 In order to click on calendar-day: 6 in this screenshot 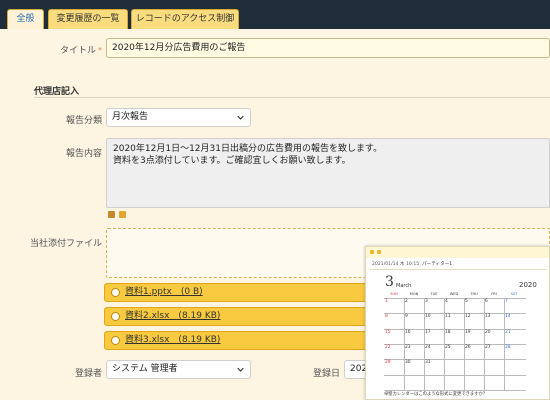, I will do `click(486, 301)`.